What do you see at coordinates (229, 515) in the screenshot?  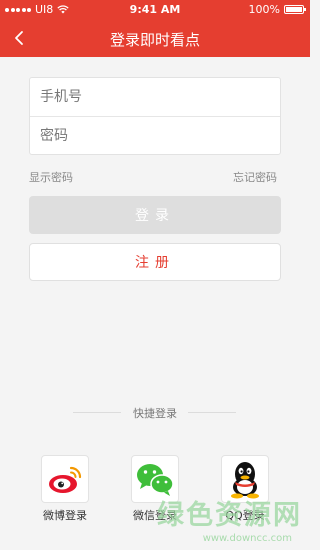 I see `watermark-text: 绿色资源网` at bounding box center [229, 515].